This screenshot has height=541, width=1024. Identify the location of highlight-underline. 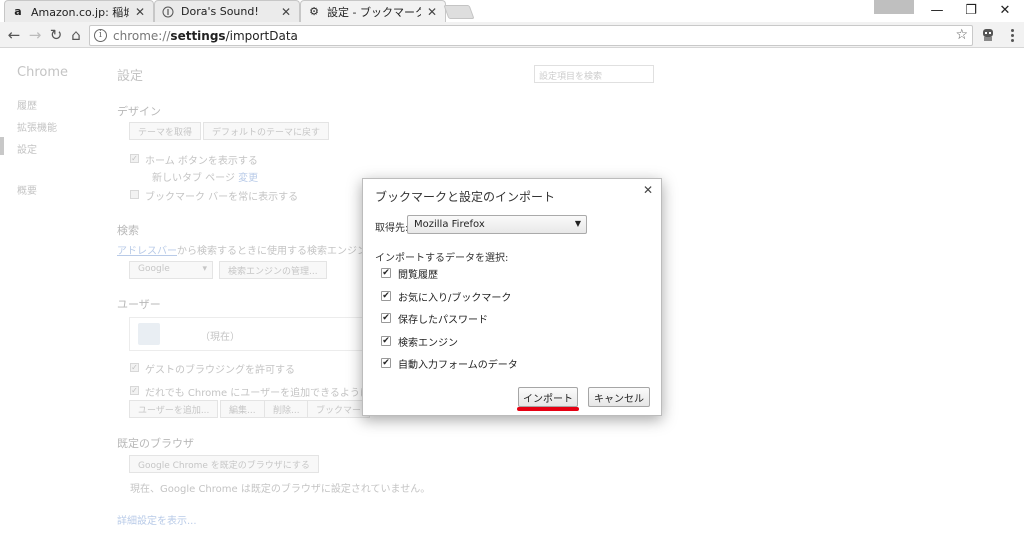
(548, 409).